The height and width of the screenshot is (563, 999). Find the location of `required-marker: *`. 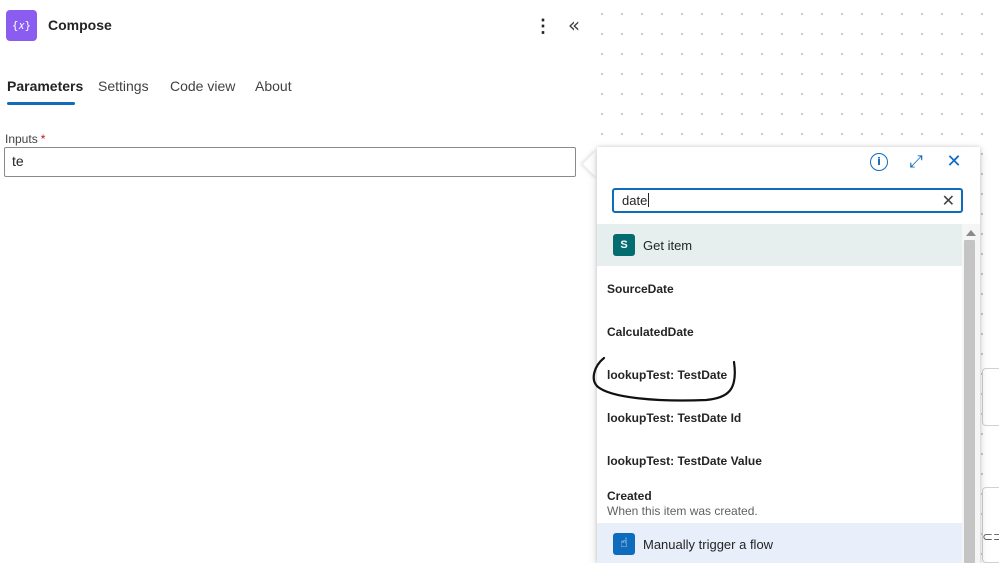

required-marker: * is located at coordinates (43, 139).